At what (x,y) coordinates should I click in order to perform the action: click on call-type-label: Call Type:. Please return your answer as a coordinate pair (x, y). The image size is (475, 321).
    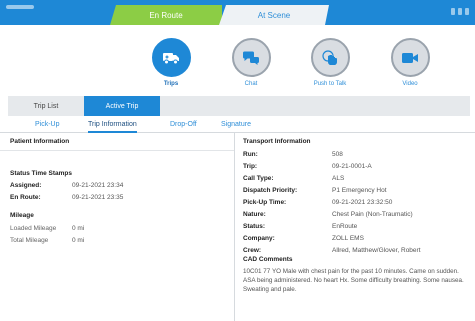
    Looking at the image, I should click on (258, 178).